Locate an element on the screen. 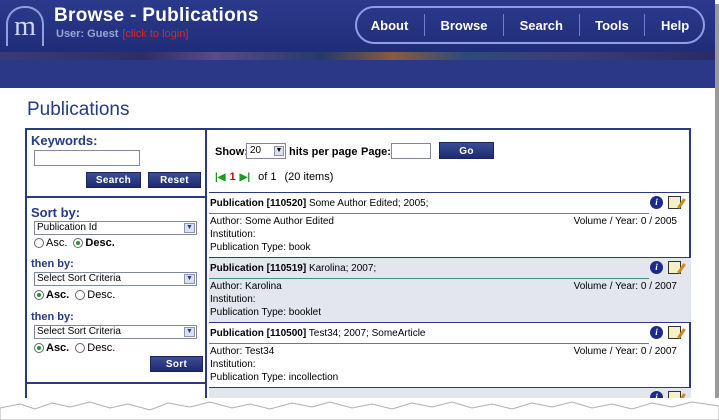 This screenshot has width=719, height=420. sort-order-2: Asc. Desc. is located at coordinates (74, 295).